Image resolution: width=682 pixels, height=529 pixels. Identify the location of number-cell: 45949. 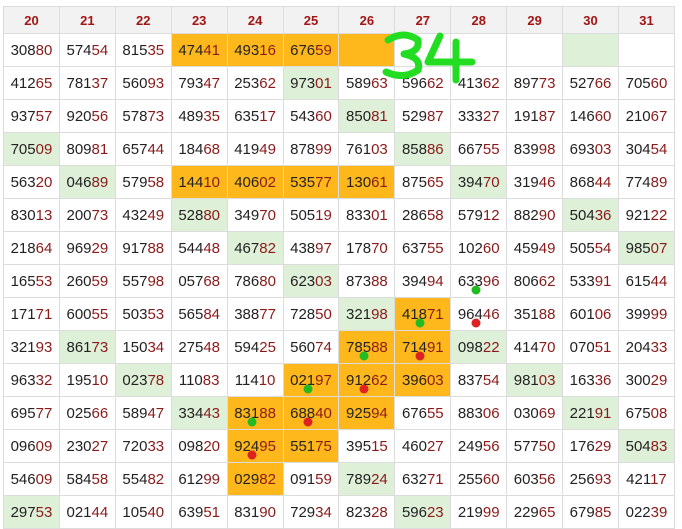
(535, 248).